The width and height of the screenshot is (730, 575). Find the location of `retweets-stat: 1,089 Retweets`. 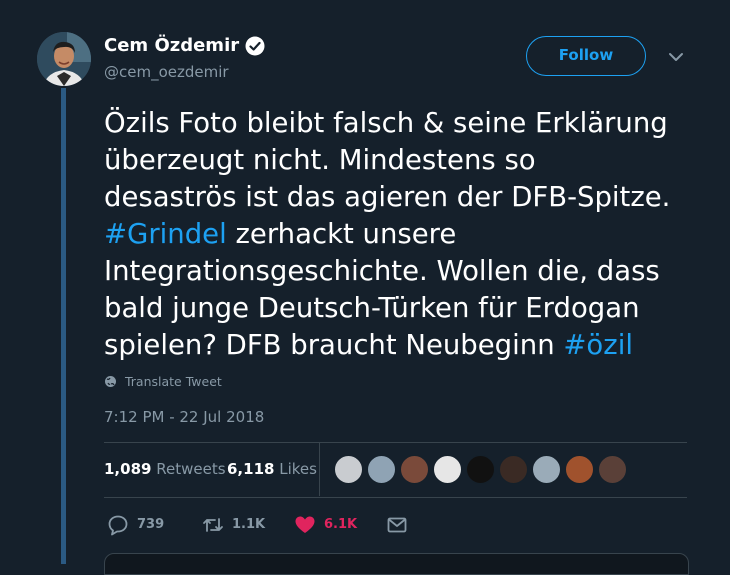

retweets-stat: 1,089 Retweets is located at coordinates (165, 469).